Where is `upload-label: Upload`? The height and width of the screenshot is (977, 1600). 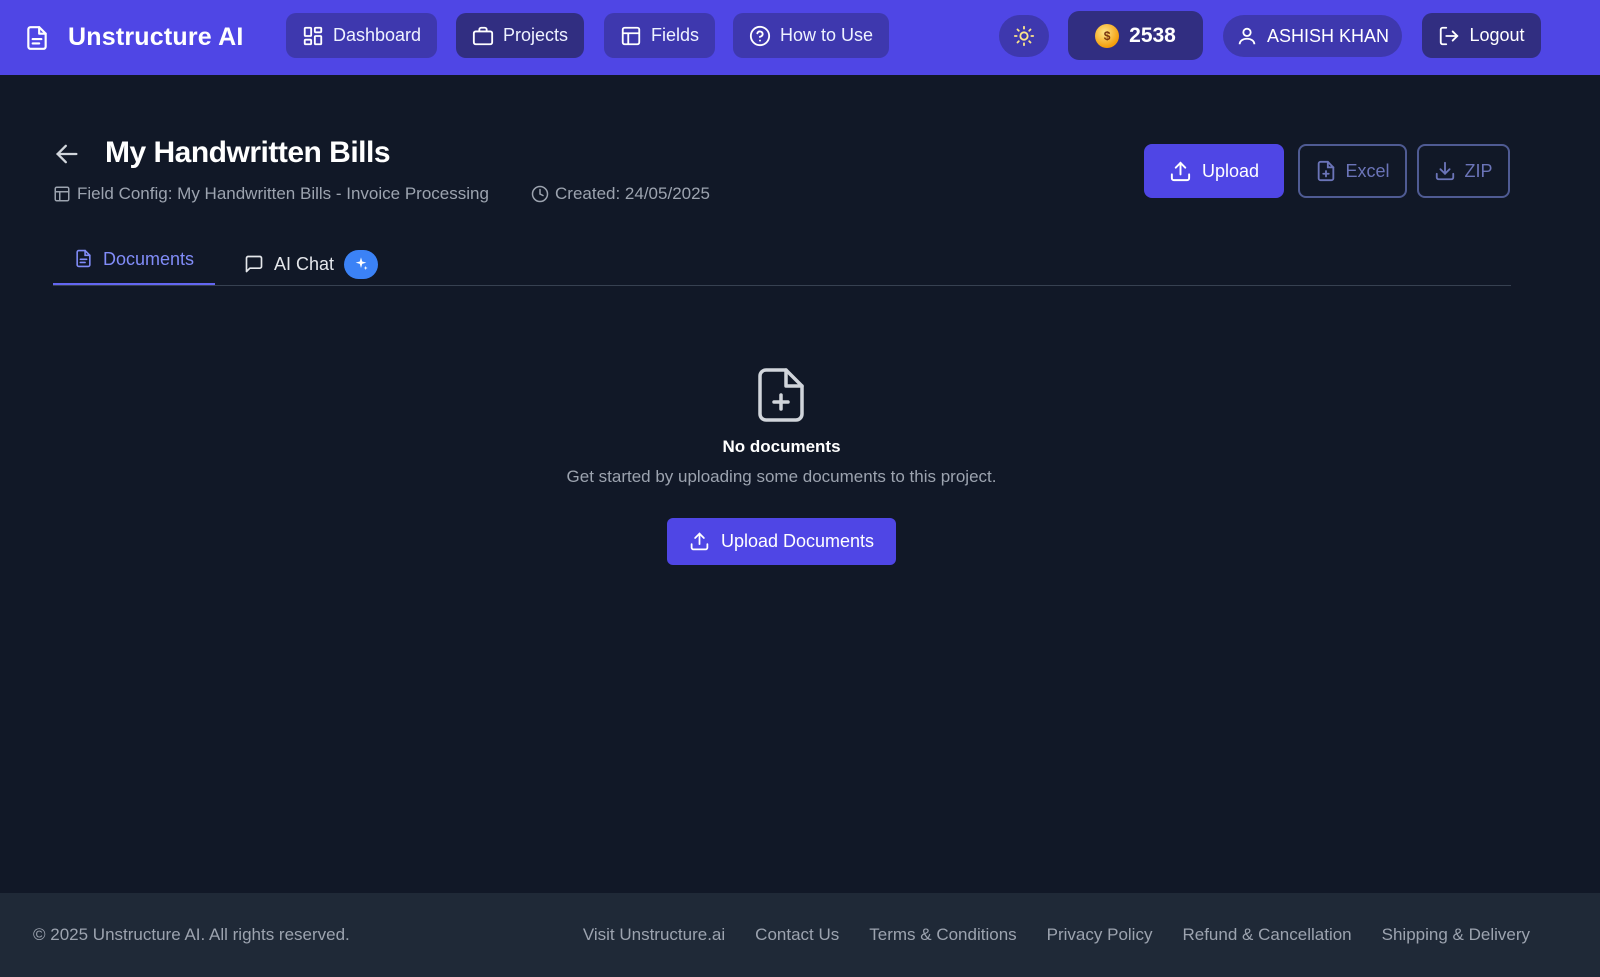
upload-label: Upload is located at coordinates (1230, 170).